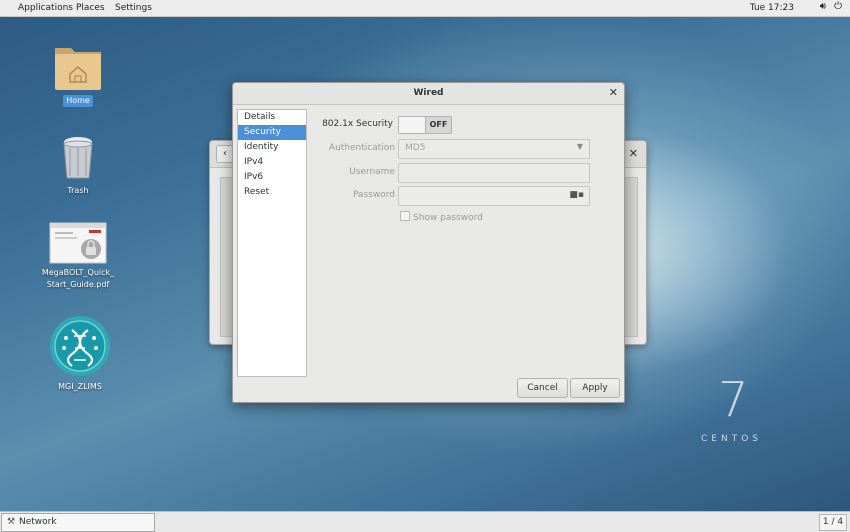  I want to click on speaker-icon: 🔊︎, so click(823, 6).